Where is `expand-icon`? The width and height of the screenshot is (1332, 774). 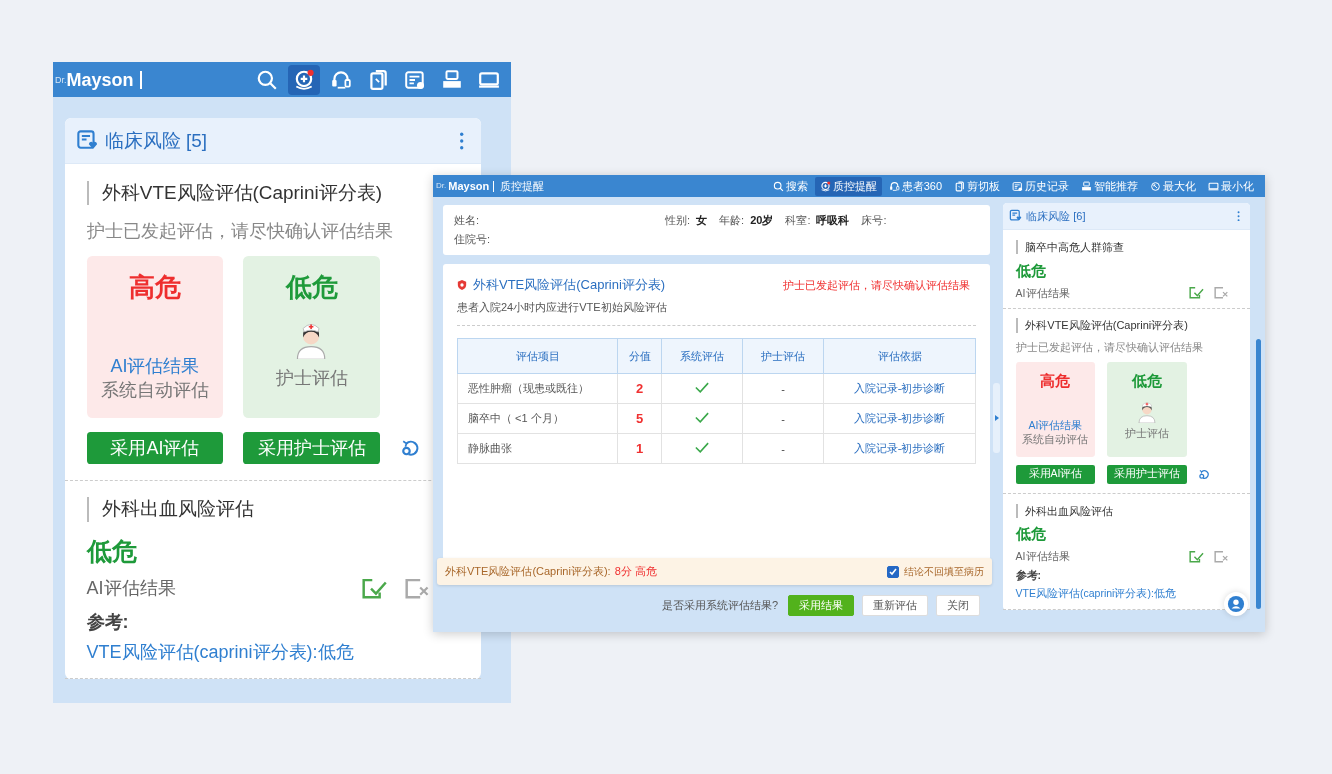
expand-icon is located at coordinates (1155, 186).